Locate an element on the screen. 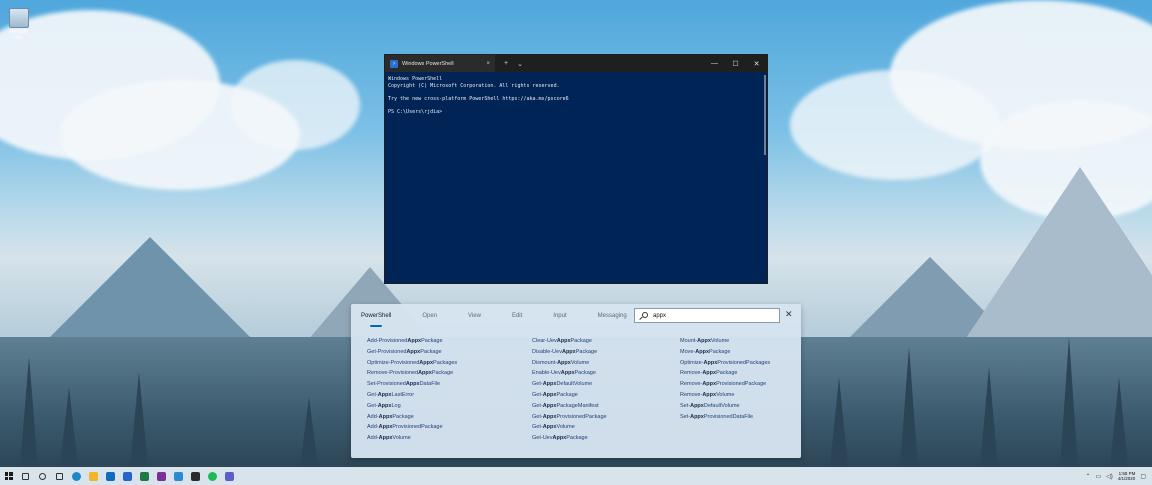 The height and width of the screenshot is (485, 1152). result-item: Remove-AppxPackage is located at coordinates (740, 375).